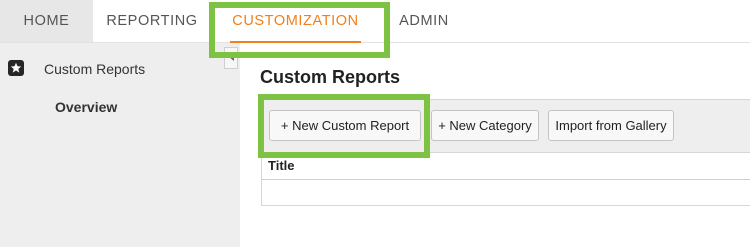 Image resolution: width=750 pixels, height=247 pixels. I want to click on new-category-button: + New Category, so click(485, 125).